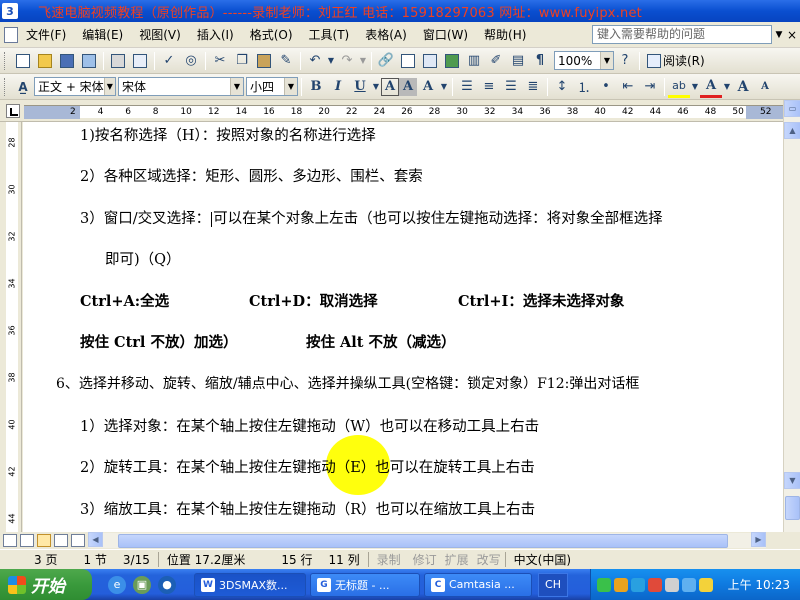  Describe the element at coordinates (408, 61) in the screenshot. I see `tables-borders-icon` at that location.